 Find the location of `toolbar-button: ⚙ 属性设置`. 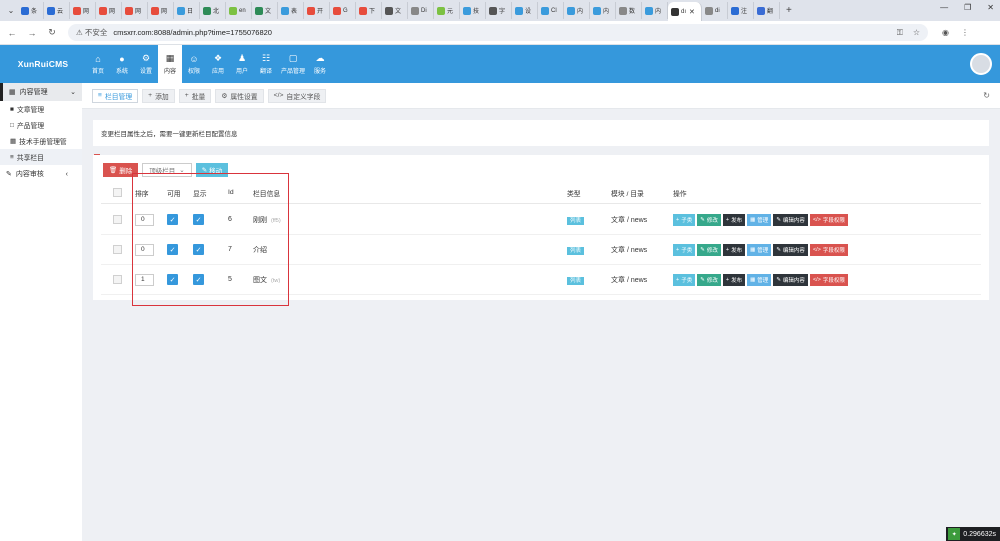

toolbar-button: ⚙ 属性设置 is located at coordinates (239, 95).